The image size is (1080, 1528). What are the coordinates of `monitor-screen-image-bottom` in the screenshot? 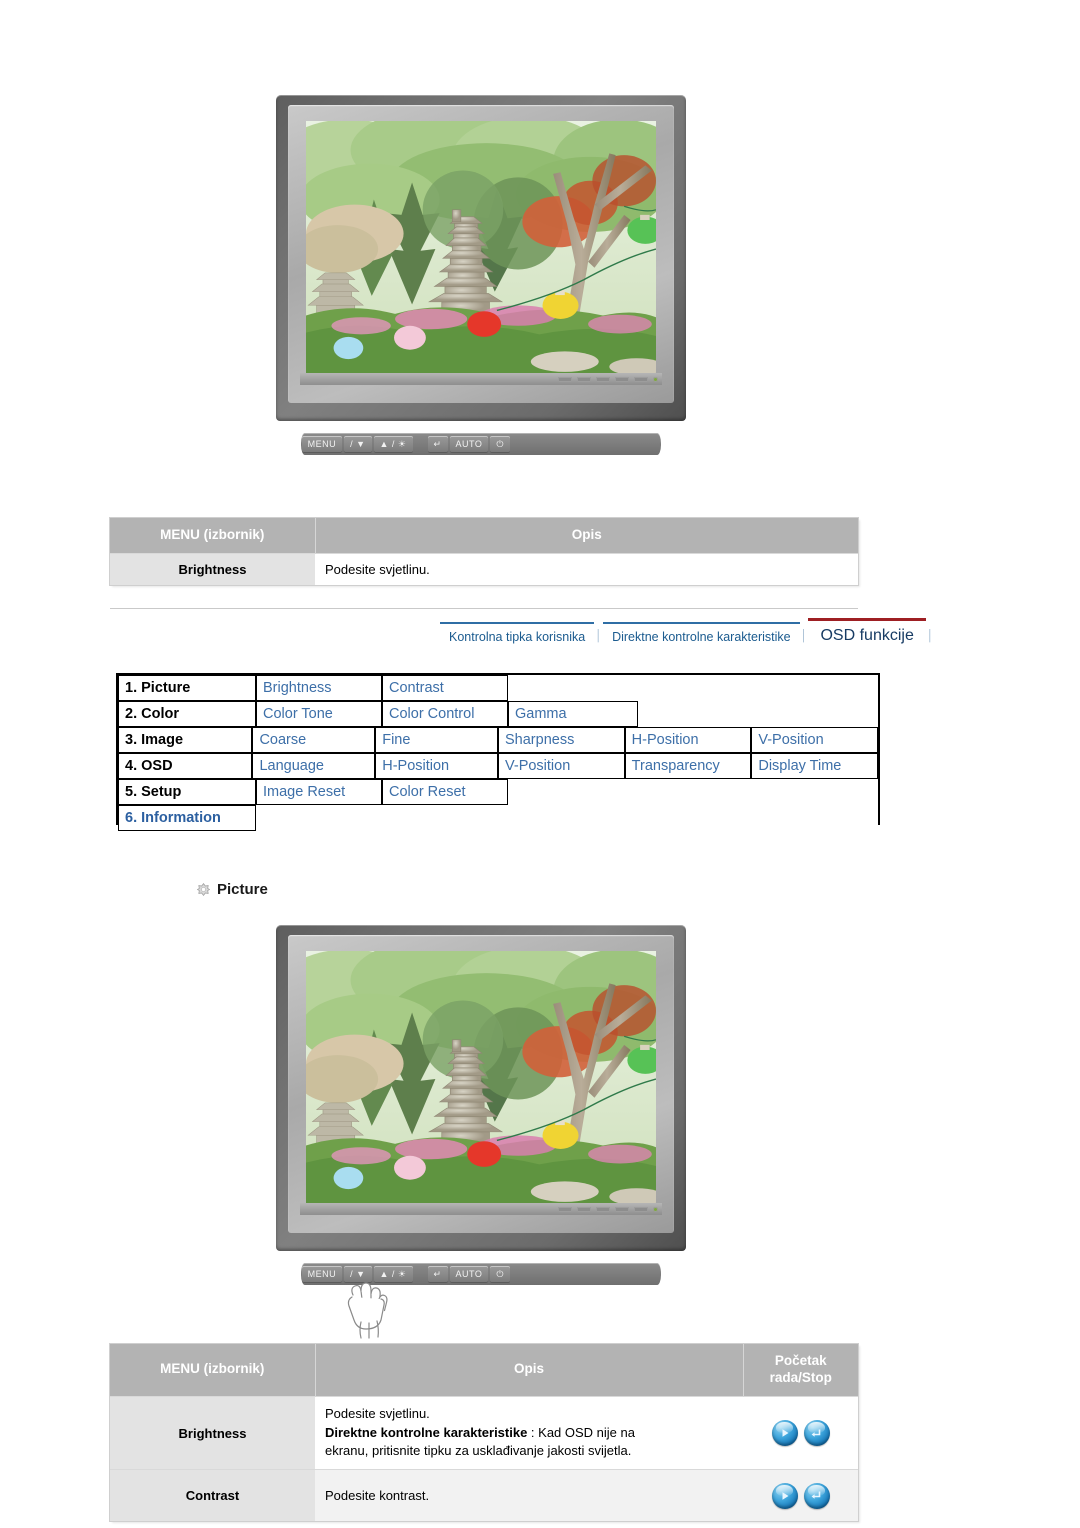 It's located at (481, 1079).